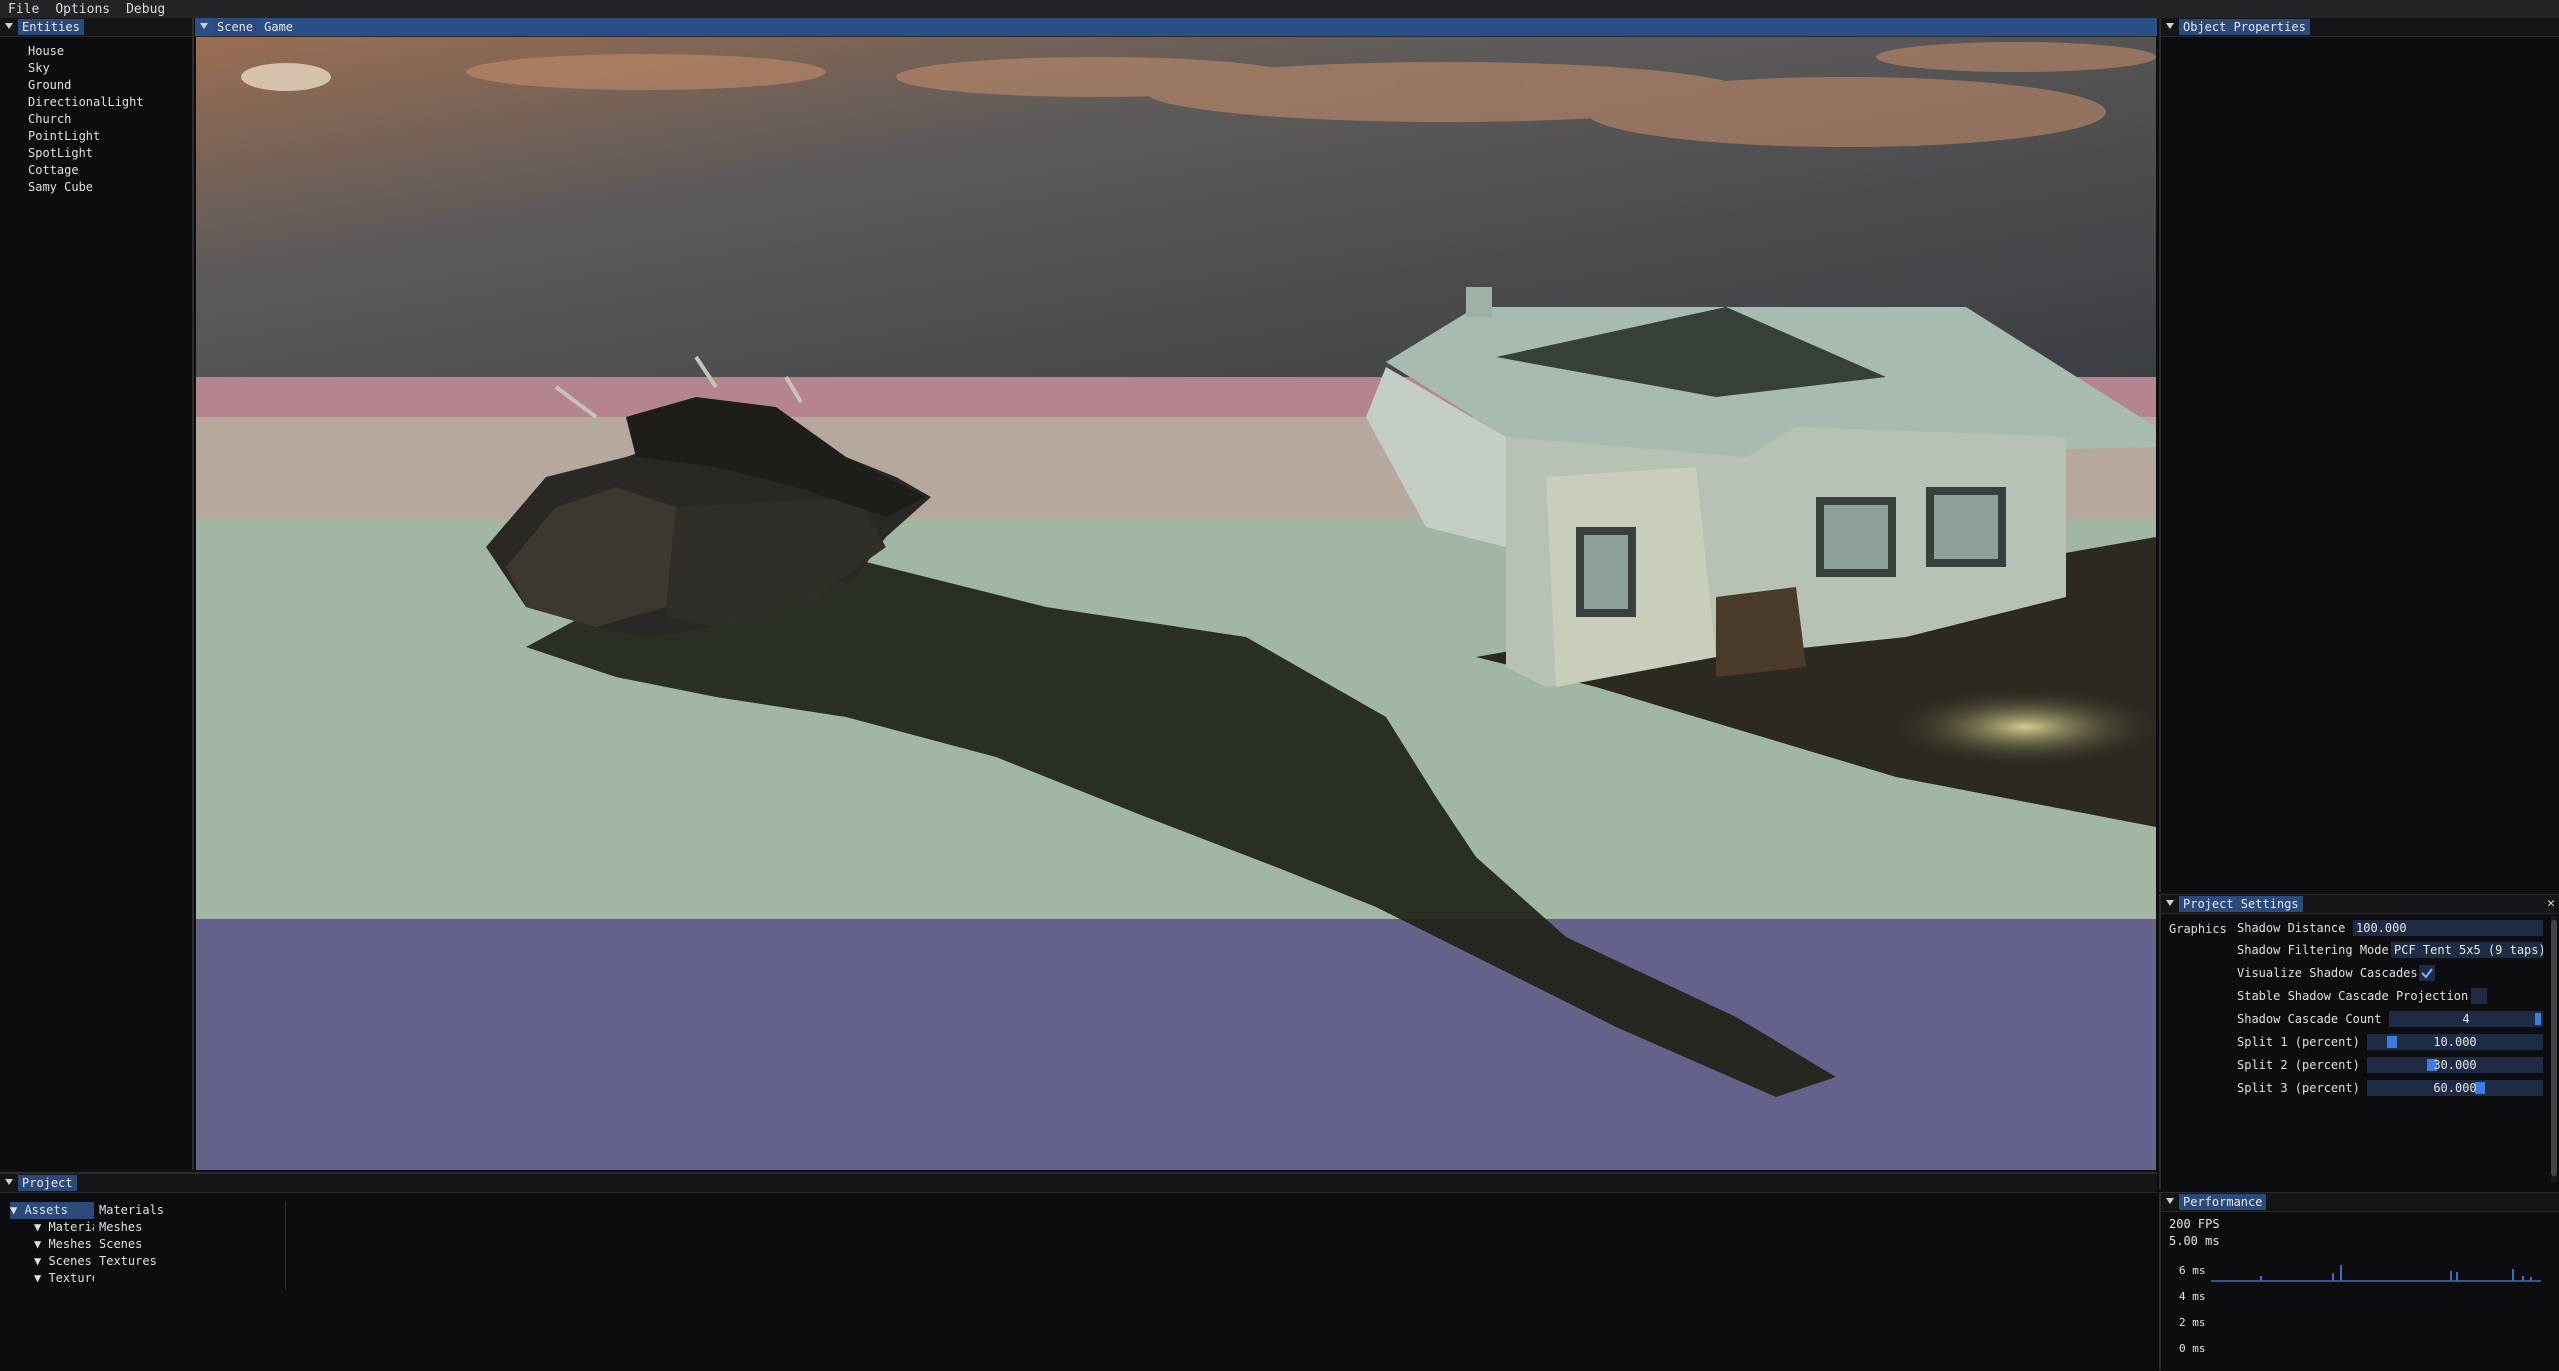 The height and width of the screenshot is (1371, 2559). I want to click on cascade-count-label: Shadow Cascade Count, so click(2309, 1019).